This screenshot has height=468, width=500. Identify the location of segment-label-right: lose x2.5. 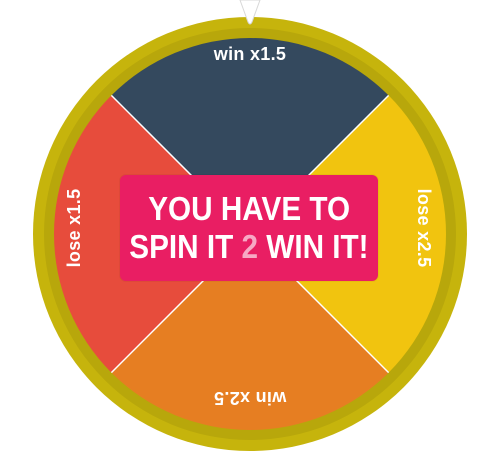
(424, 228).